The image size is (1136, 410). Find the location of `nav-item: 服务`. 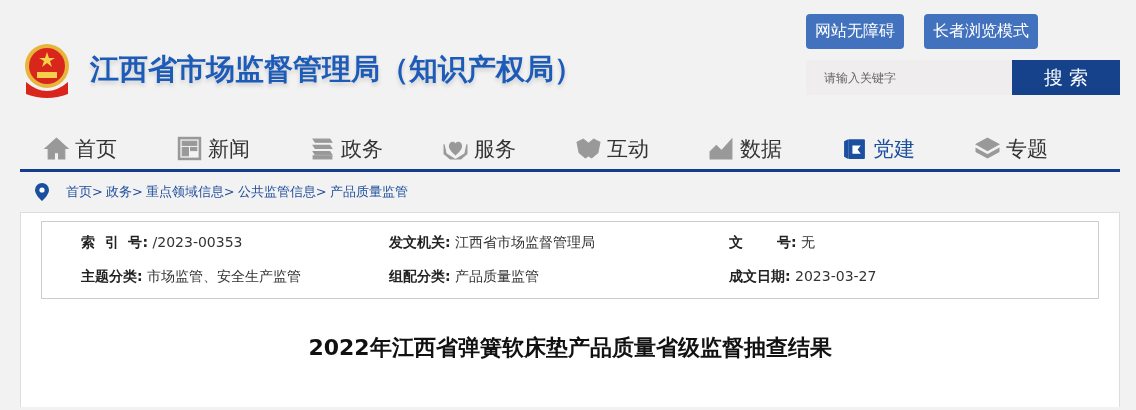

nav-item: 服务 is located at coordinates (509, 148).